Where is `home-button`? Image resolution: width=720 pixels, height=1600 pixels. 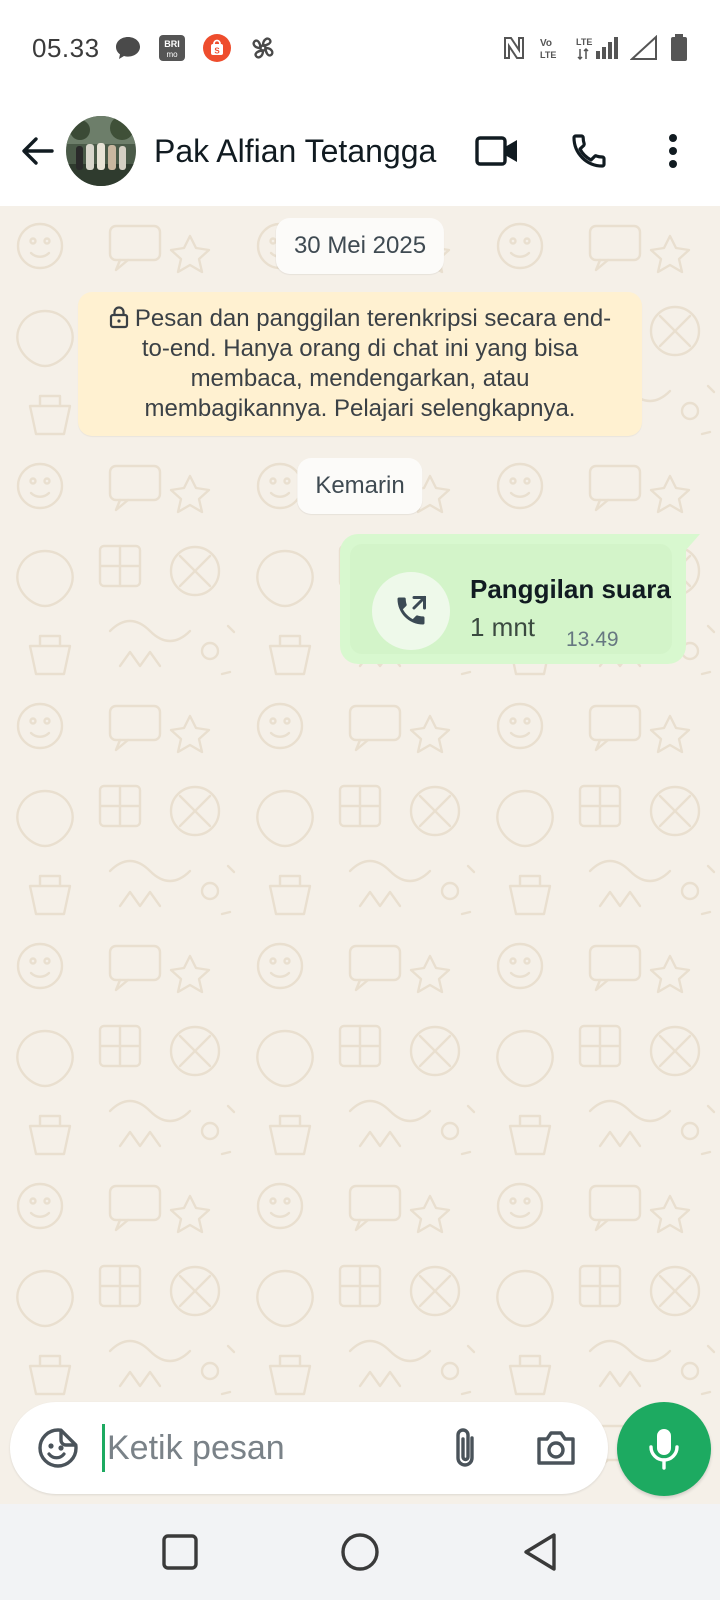 home-button is located at coordinates (360, 1552).